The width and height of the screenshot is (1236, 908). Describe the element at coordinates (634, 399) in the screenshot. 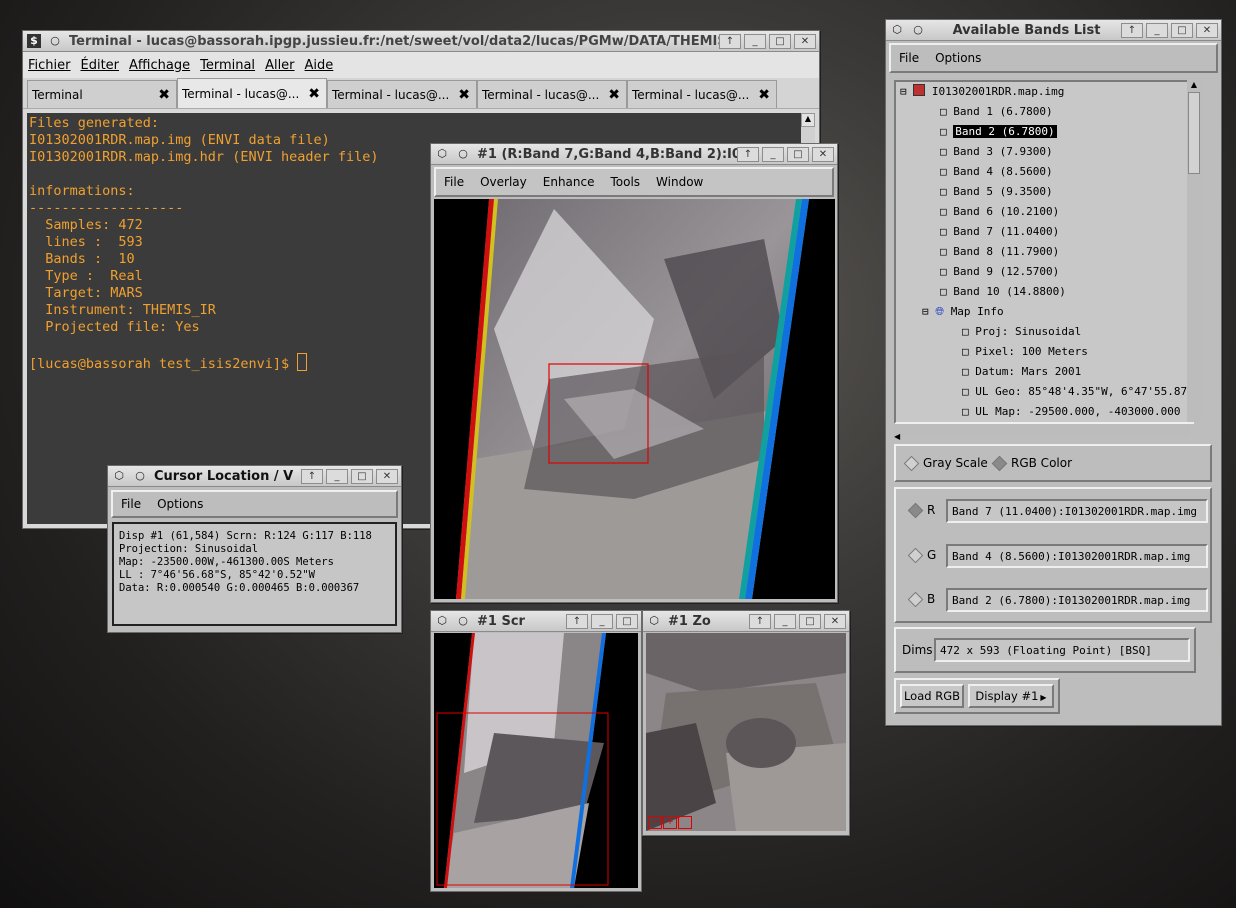

I see `mars-image-view` at that location.